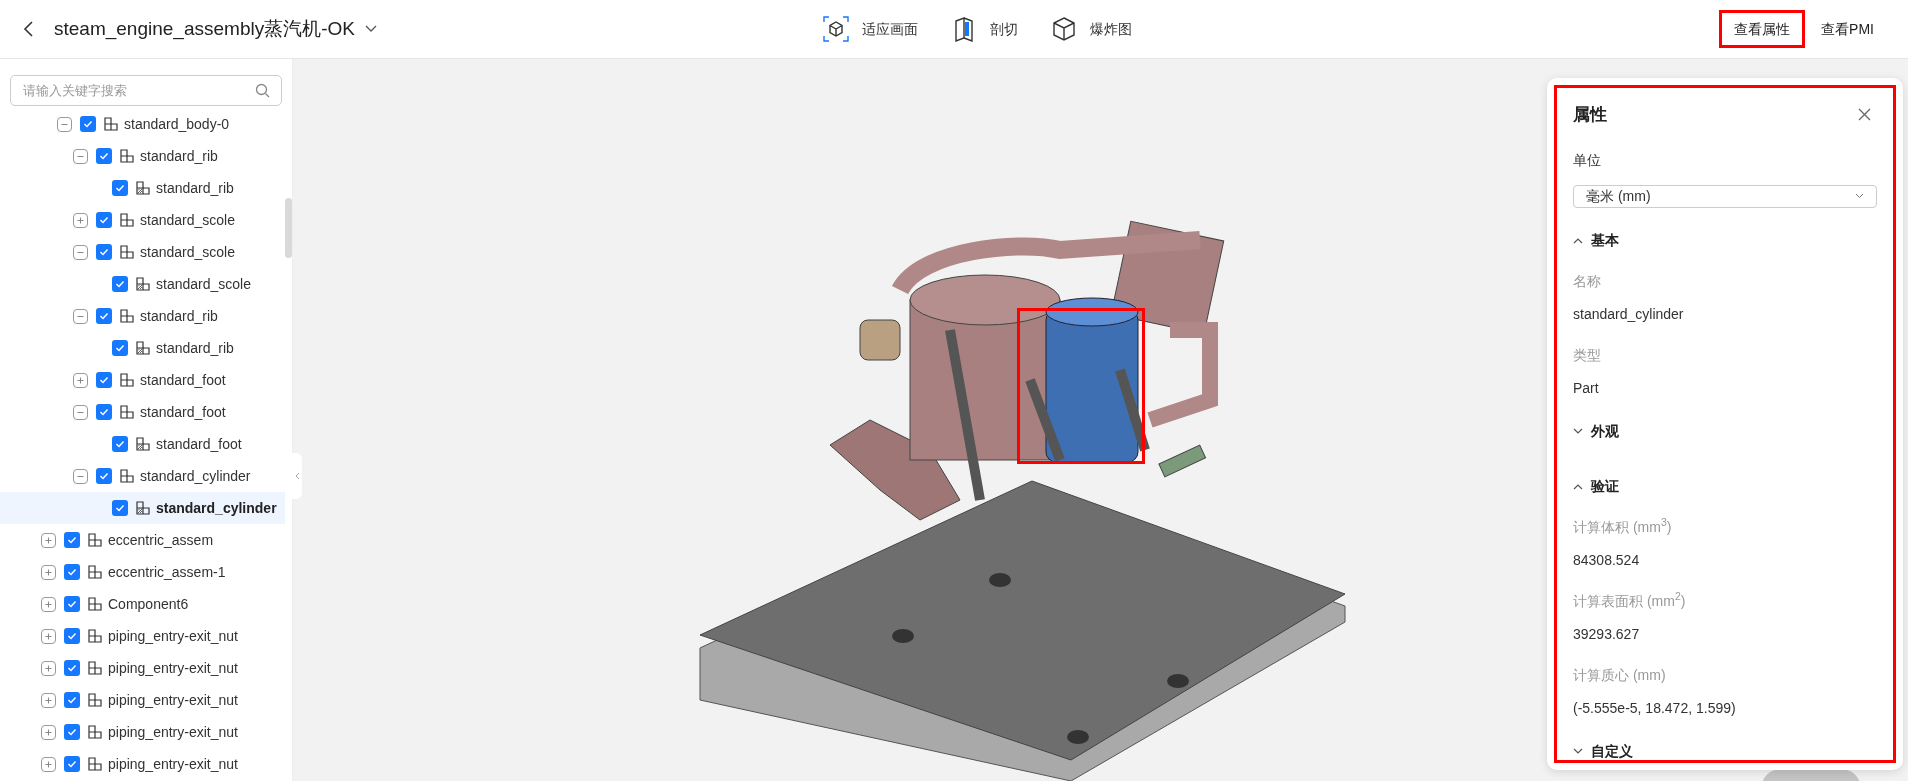 The height and width of the screenshot is (781, 1908). I want to click on tree-row: standard_body-0, so click(142, 124).